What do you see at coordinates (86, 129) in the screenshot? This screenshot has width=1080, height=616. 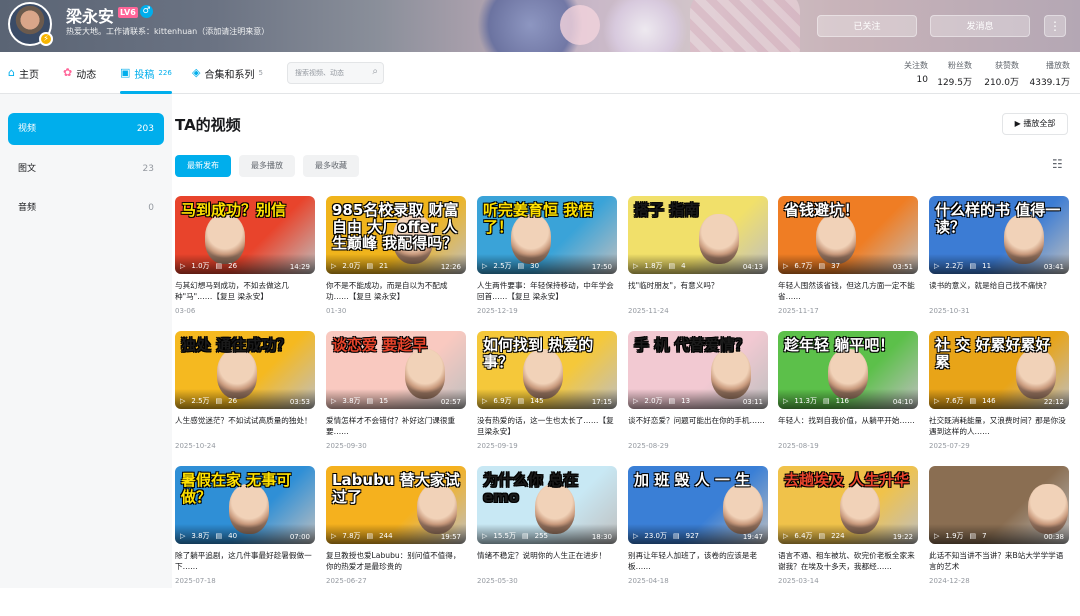 I see `sidebar-item-video: 视频 203` at bounding box center [86, 129].